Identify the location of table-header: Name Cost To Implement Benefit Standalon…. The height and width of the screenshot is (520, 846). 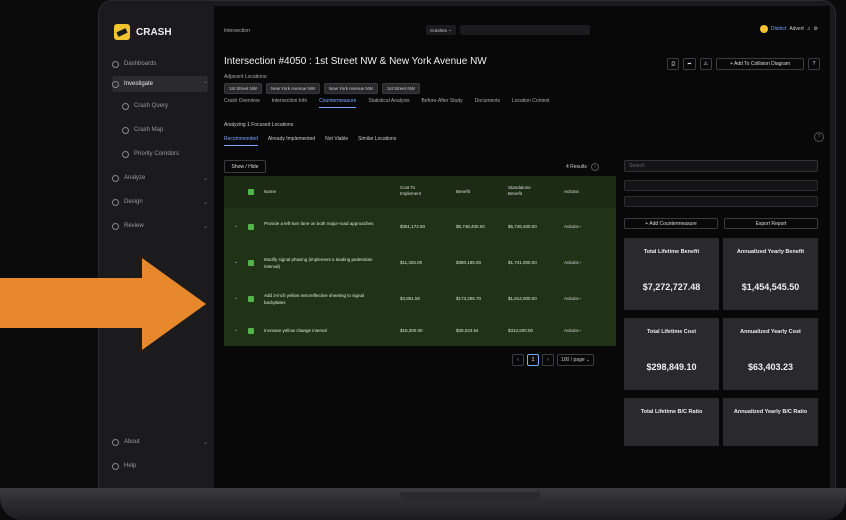
(420, 192).